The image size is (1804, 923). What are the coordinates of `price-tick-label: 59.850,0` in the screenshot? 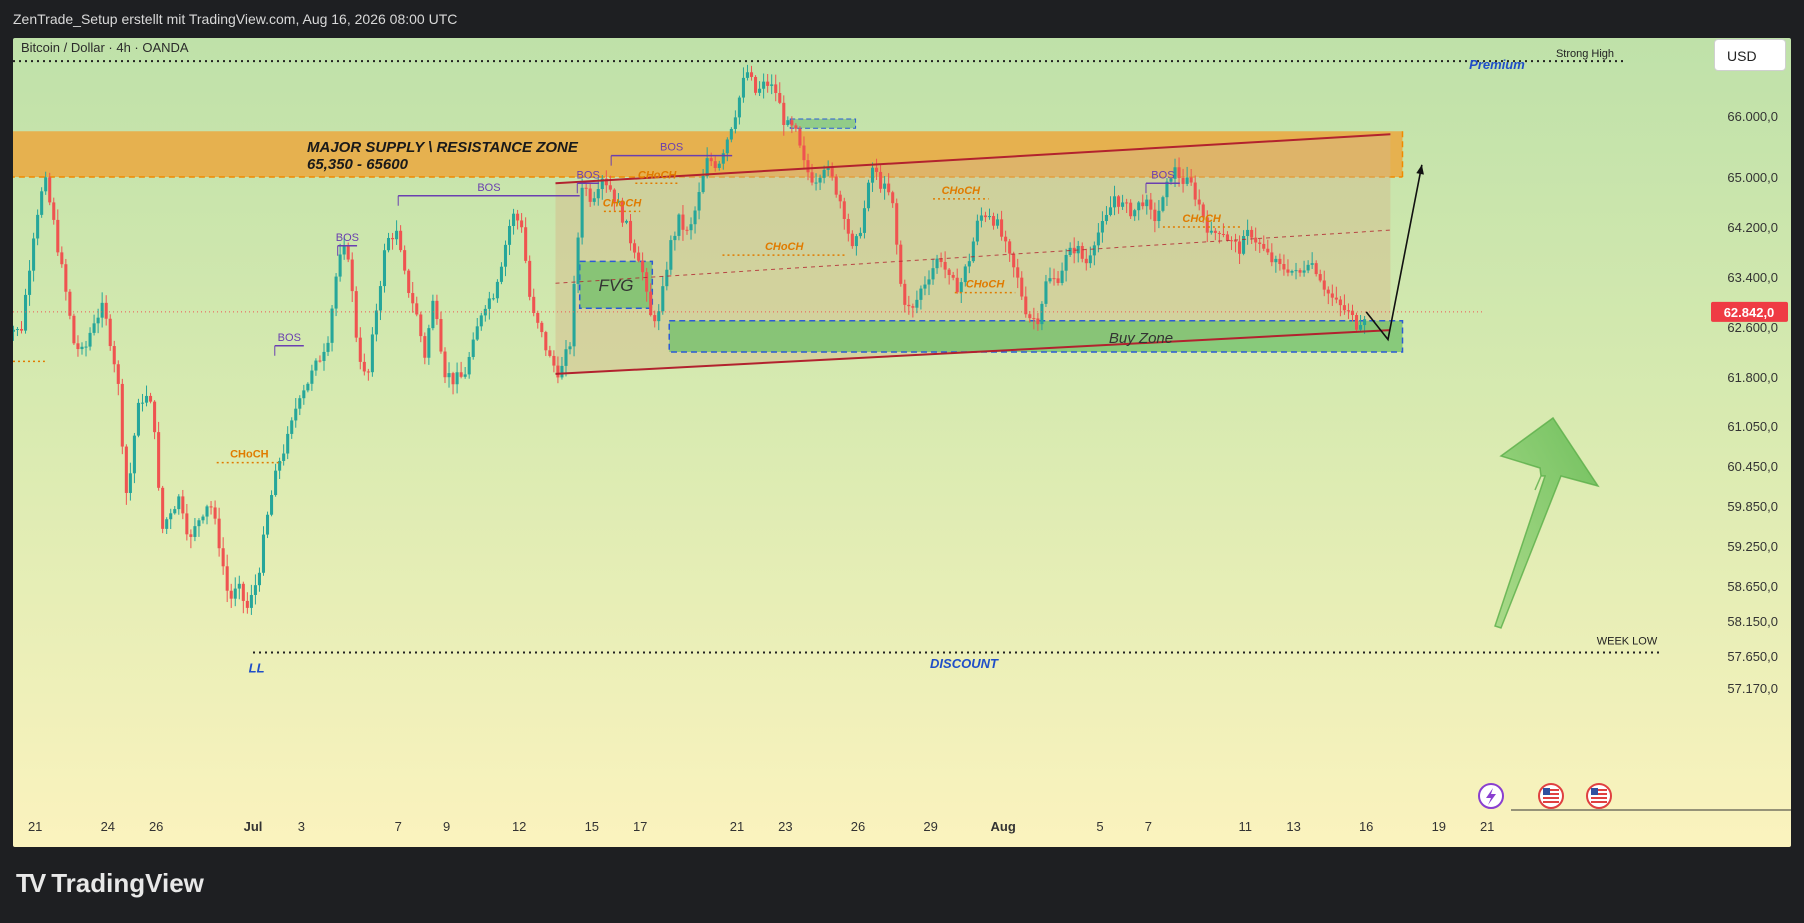 It's located at (1752, 506).